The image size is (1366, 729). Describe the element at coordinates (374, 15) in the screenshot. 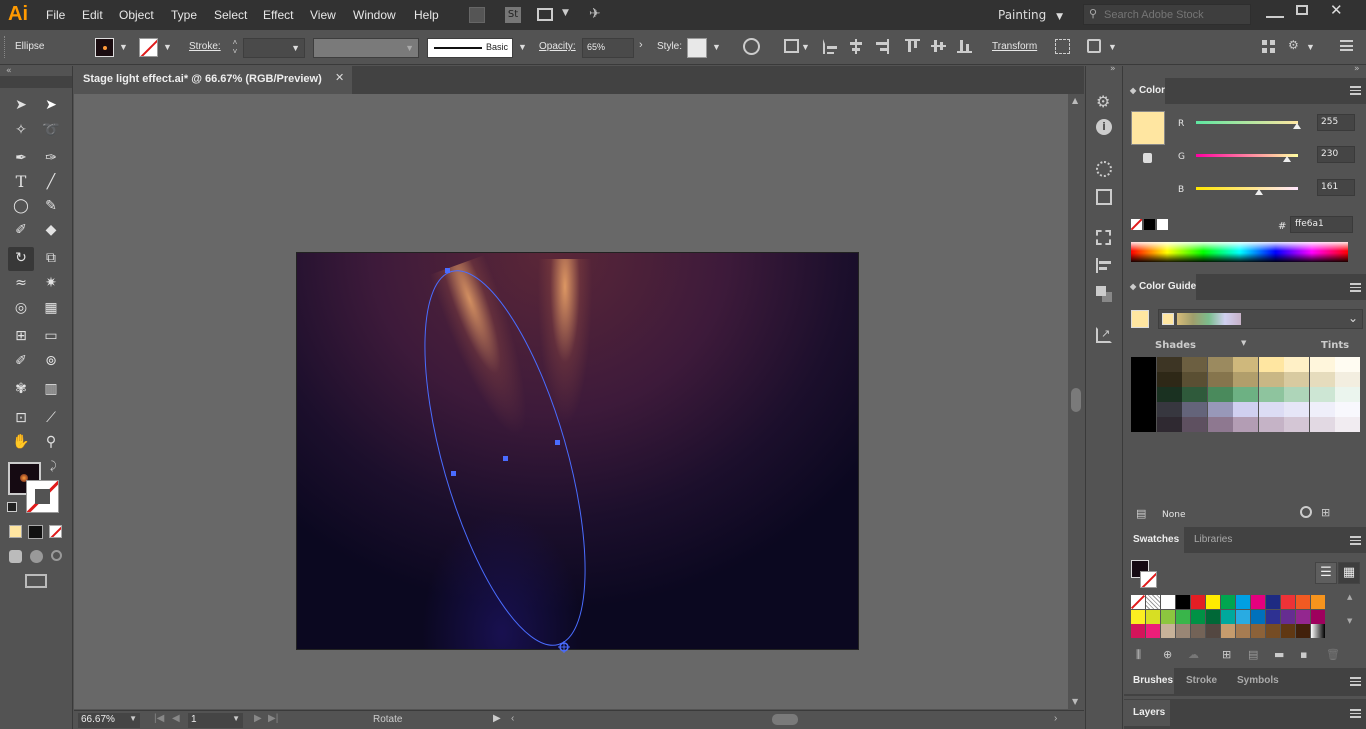

I see `menu-window: Window` at that location.